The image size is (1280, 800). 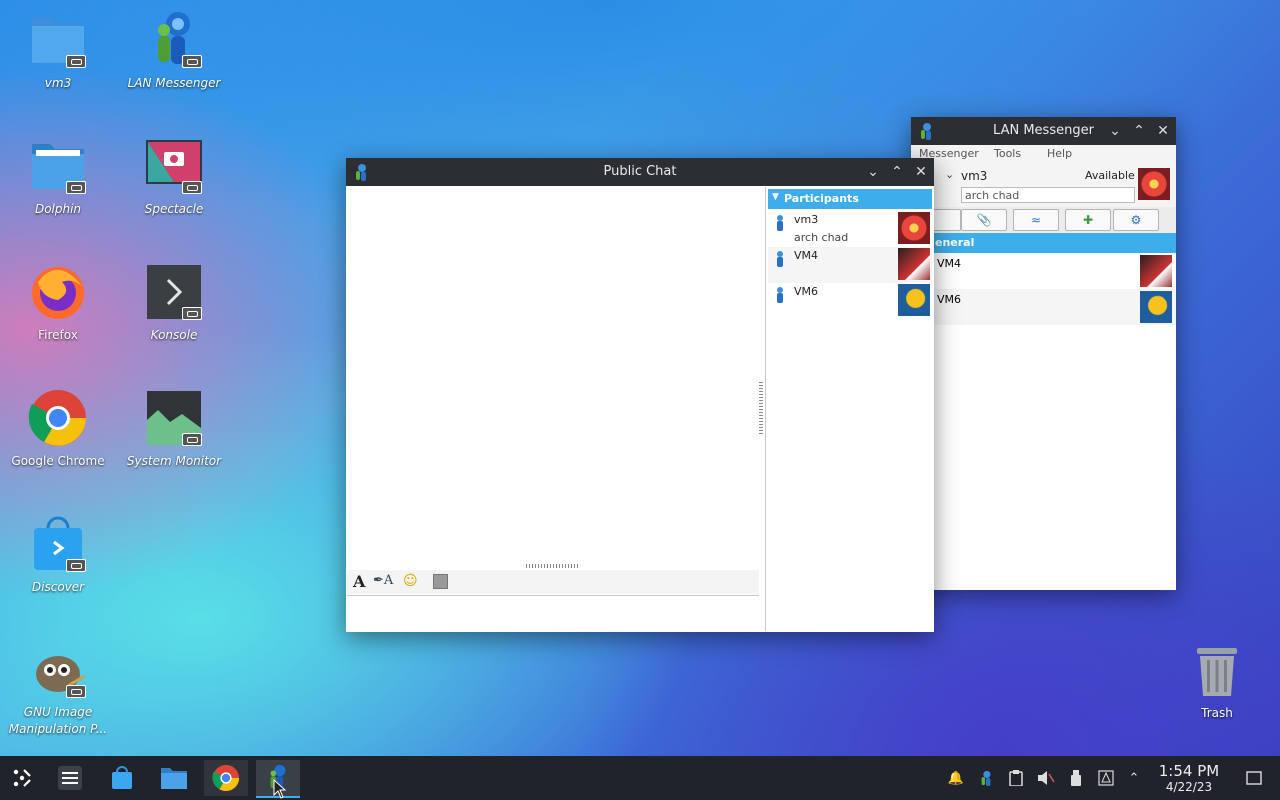 What do you see at coordinates (1054, 271) in the screenshot?
I see `contact-item: VM4` at bounding box center [1054, 271].